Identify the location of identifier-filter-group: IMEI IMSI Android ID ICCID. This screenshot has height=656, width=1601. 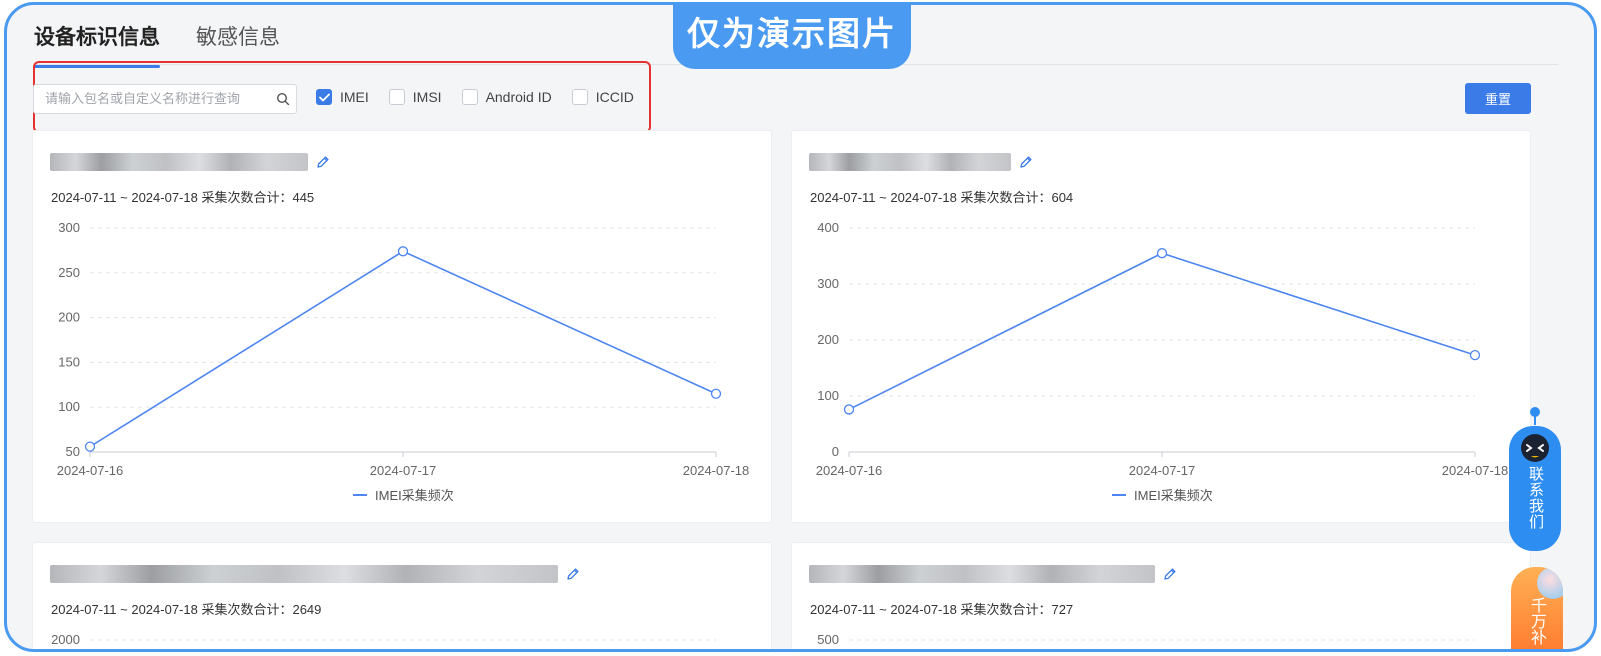
(485, 97).